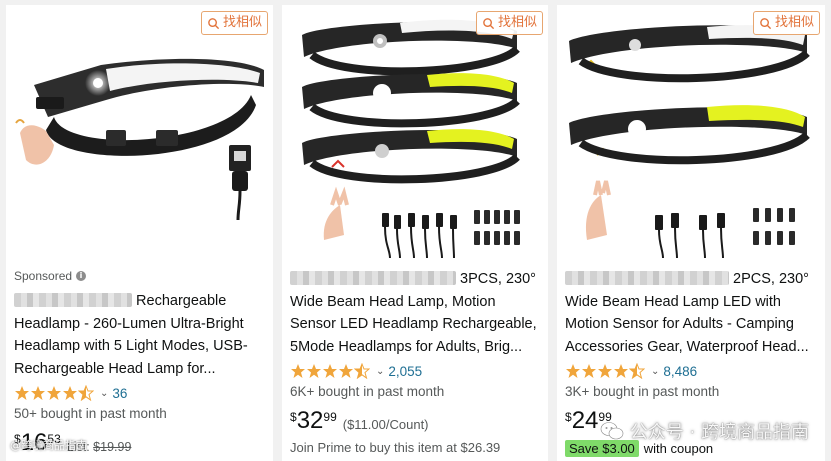 This screenshot has width=831, height=461. Describe the element at coordinates (81, 276) in the screenshot. I see `info-icon: i` at that location.